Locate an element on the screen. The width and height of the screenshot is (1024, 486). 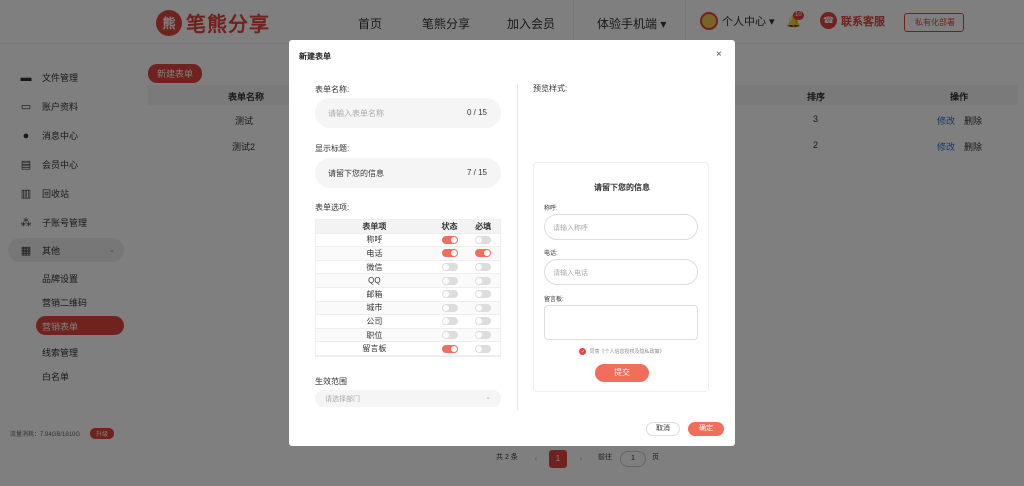
form-name-input: 请输入表单名称 0 / 15 is located at coordinates (408, 113).